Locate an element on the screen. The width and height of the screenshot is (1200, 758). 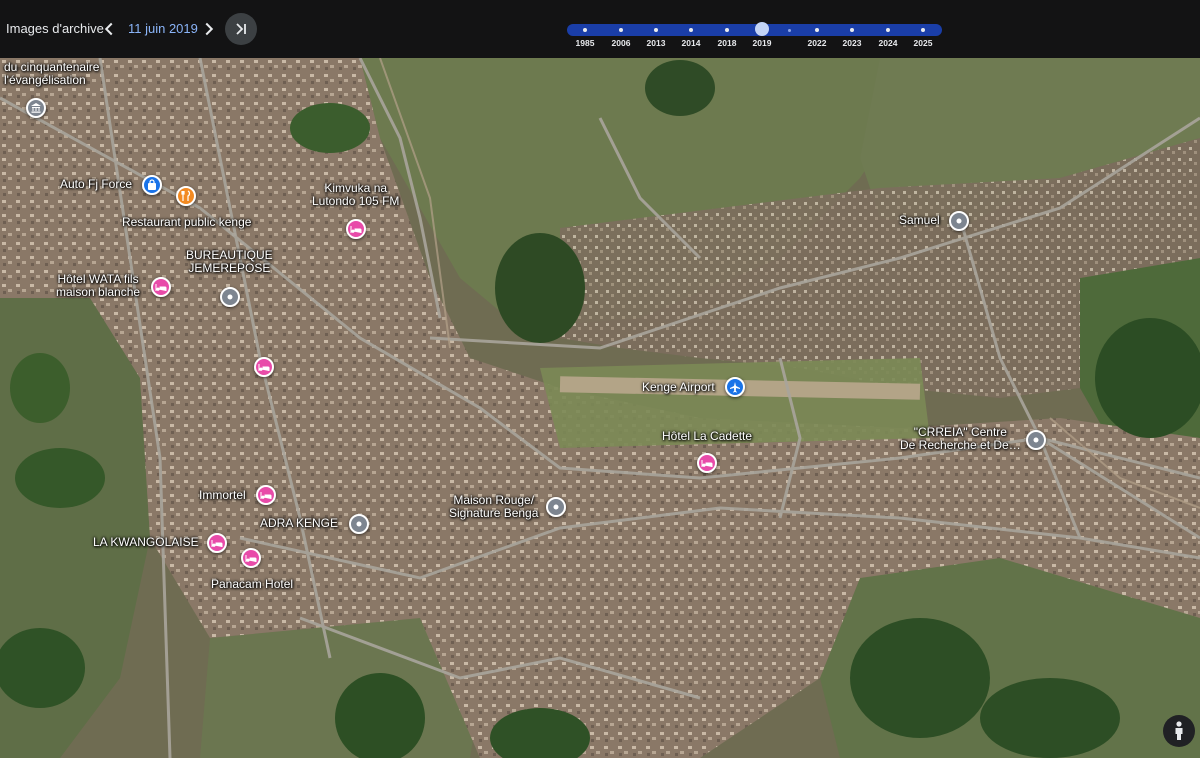
label-hotel-la-cadette: Hôtel La Cadette is located at coordinates (707, 436).